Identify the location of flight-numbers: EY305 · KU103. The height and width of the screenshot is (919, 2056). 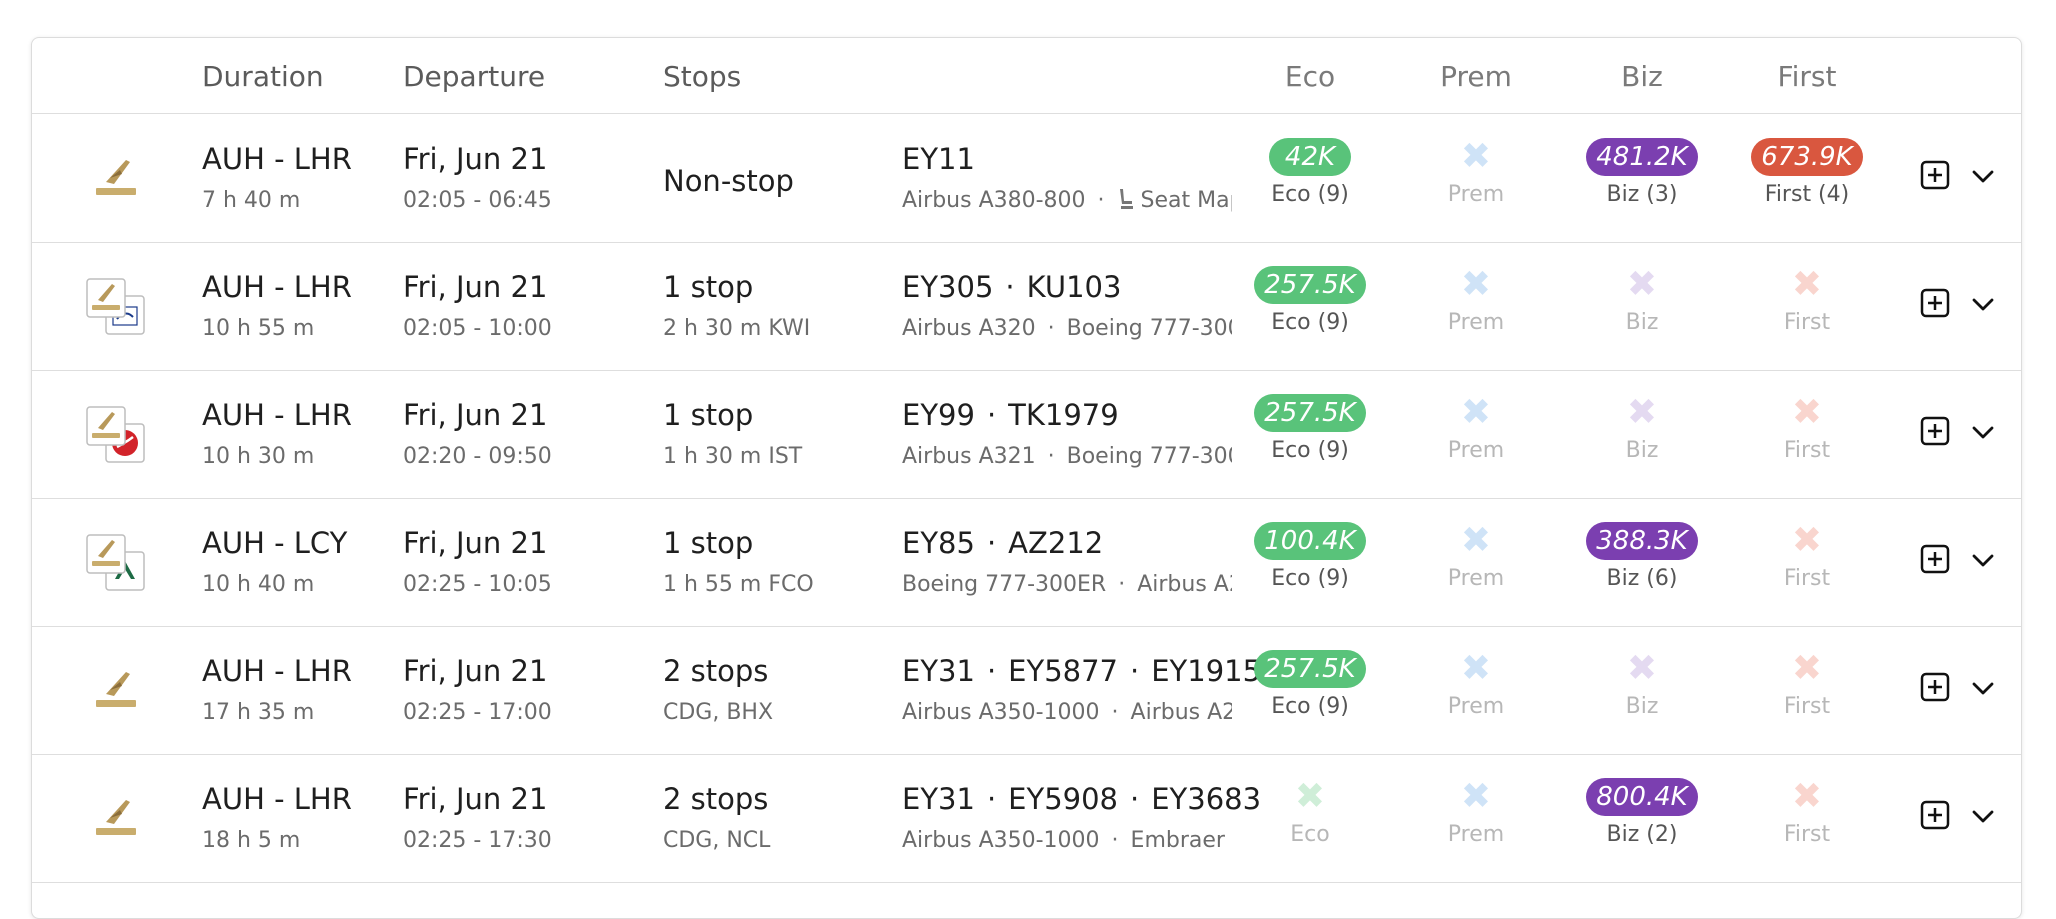
(1011, 287).